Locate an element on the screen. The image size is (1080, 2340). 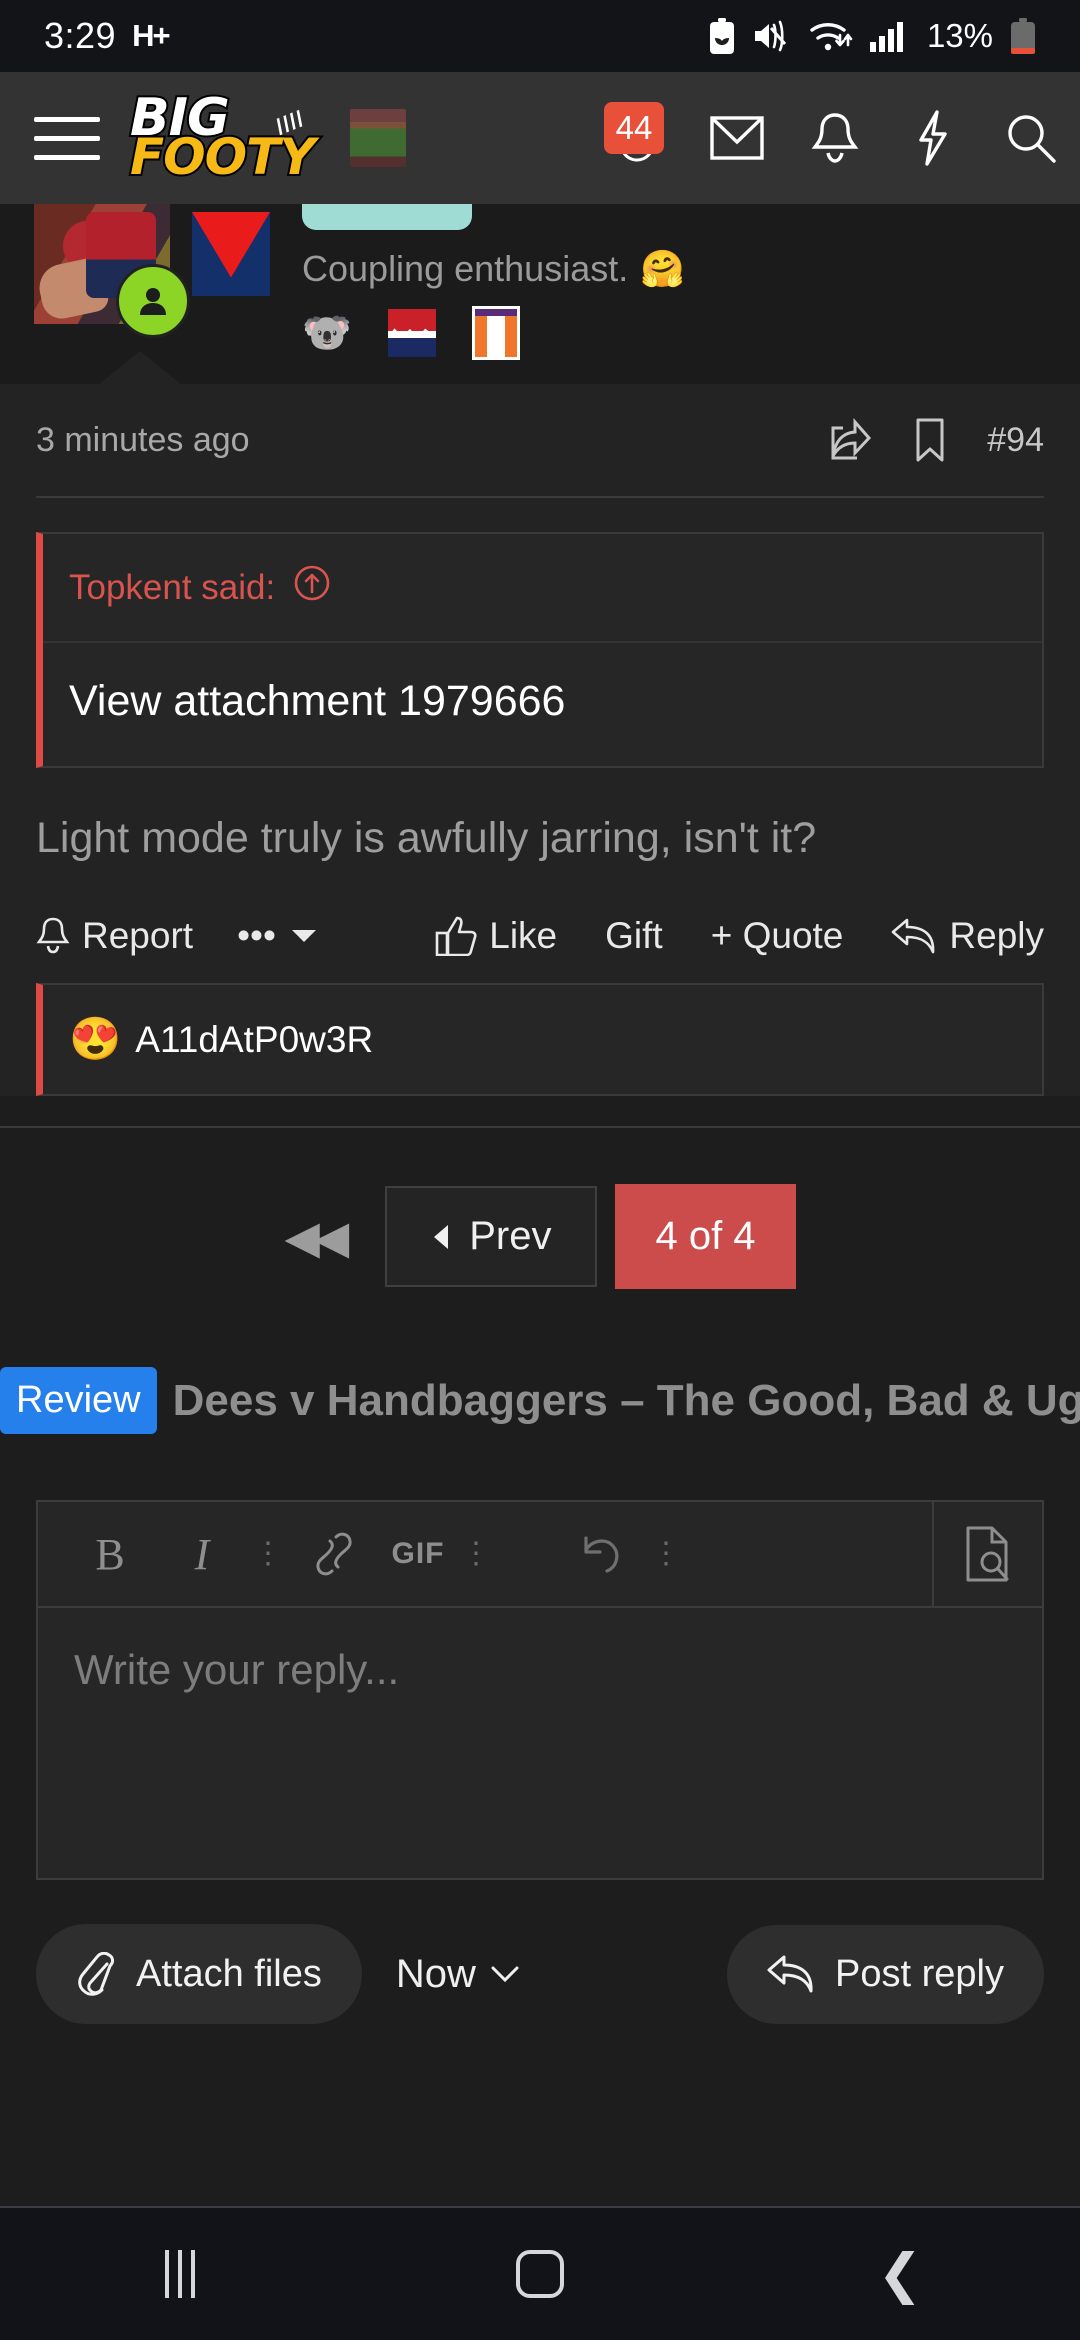
profile-badges: 🐨 is located at coordinates (493, 333).